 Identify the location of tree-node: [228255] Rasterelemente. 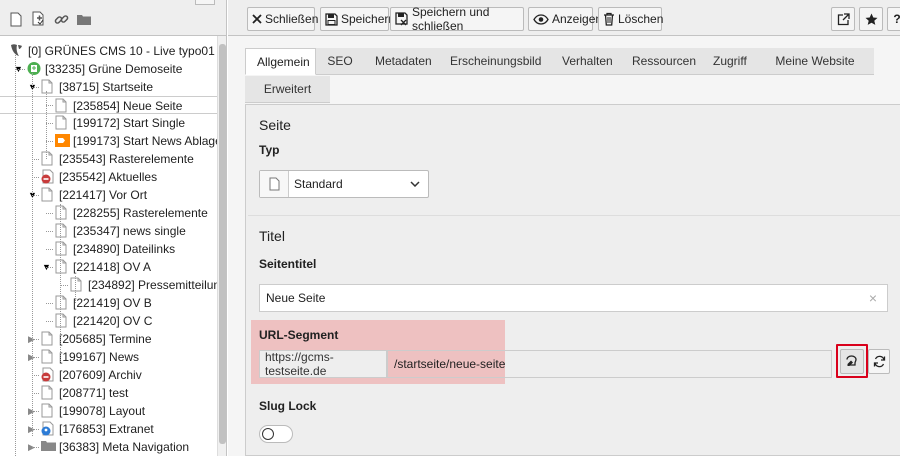
(113, 213).